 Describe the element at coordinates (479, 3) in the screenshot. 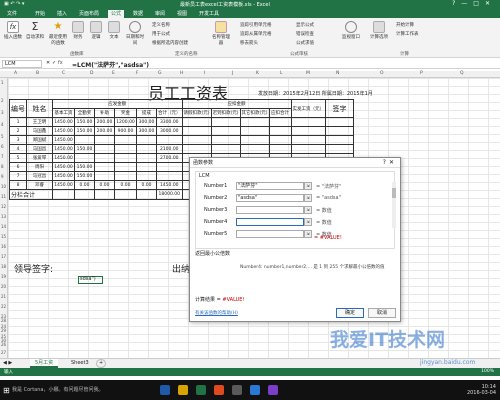

I see `maximize-icon: □` at that location.